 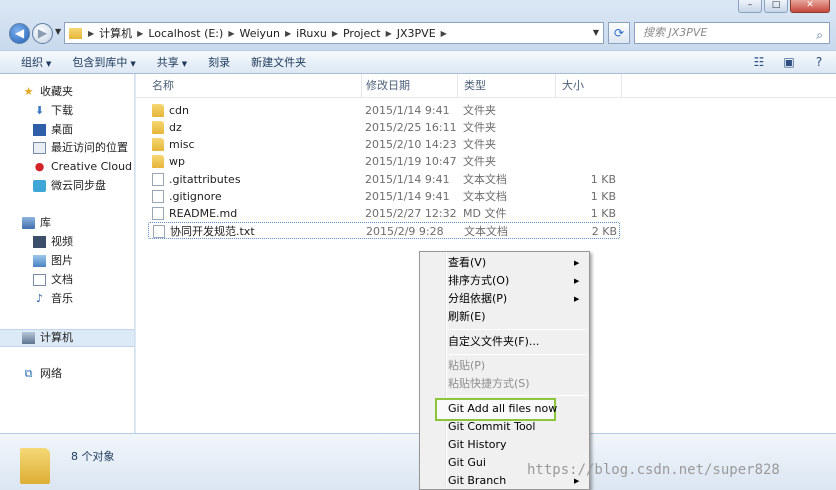 I want to click on menu-item-git-history: Git History, so click(x=477, y=445).